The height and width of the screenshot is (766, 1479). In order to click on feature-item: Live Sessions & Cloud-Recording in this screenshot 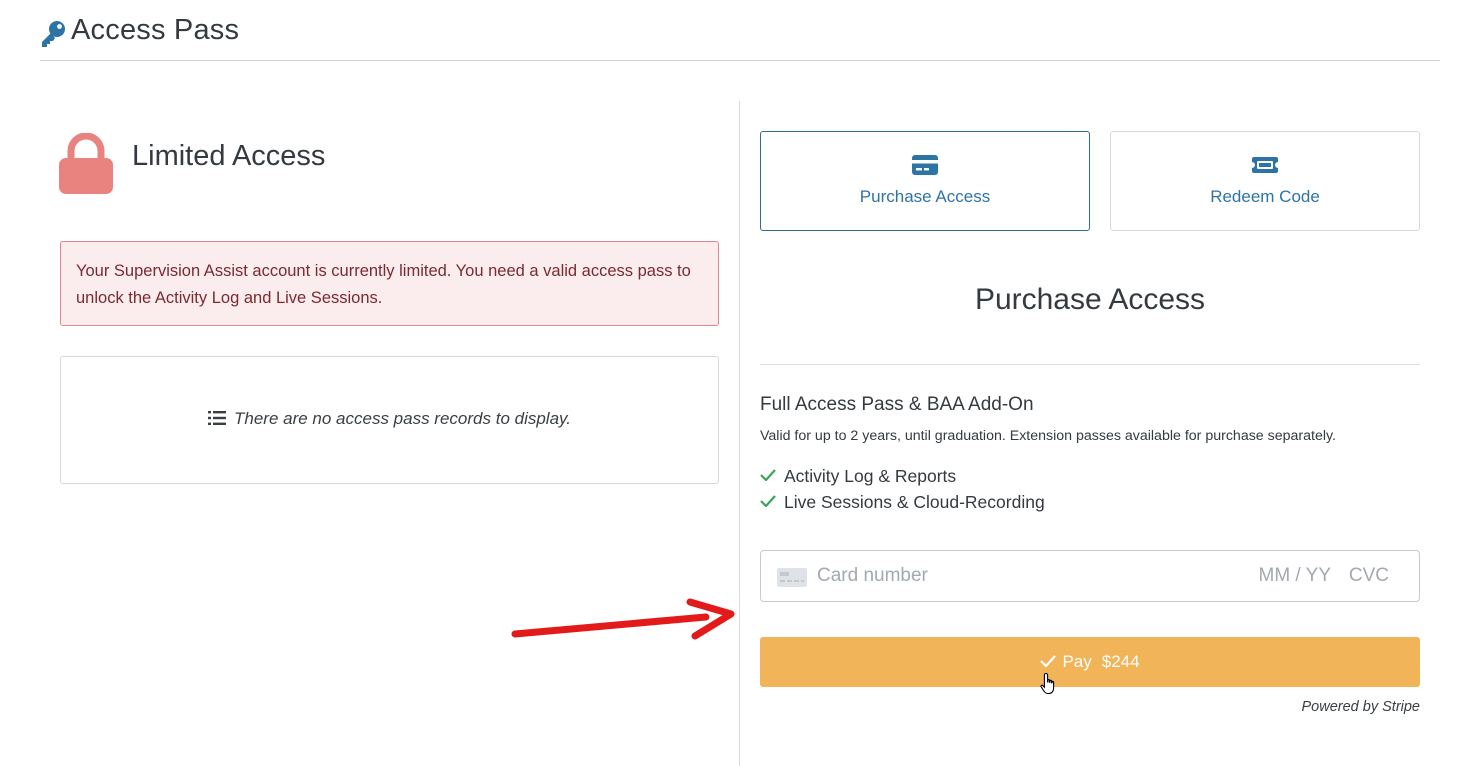, I will do `click(902, 502)`.